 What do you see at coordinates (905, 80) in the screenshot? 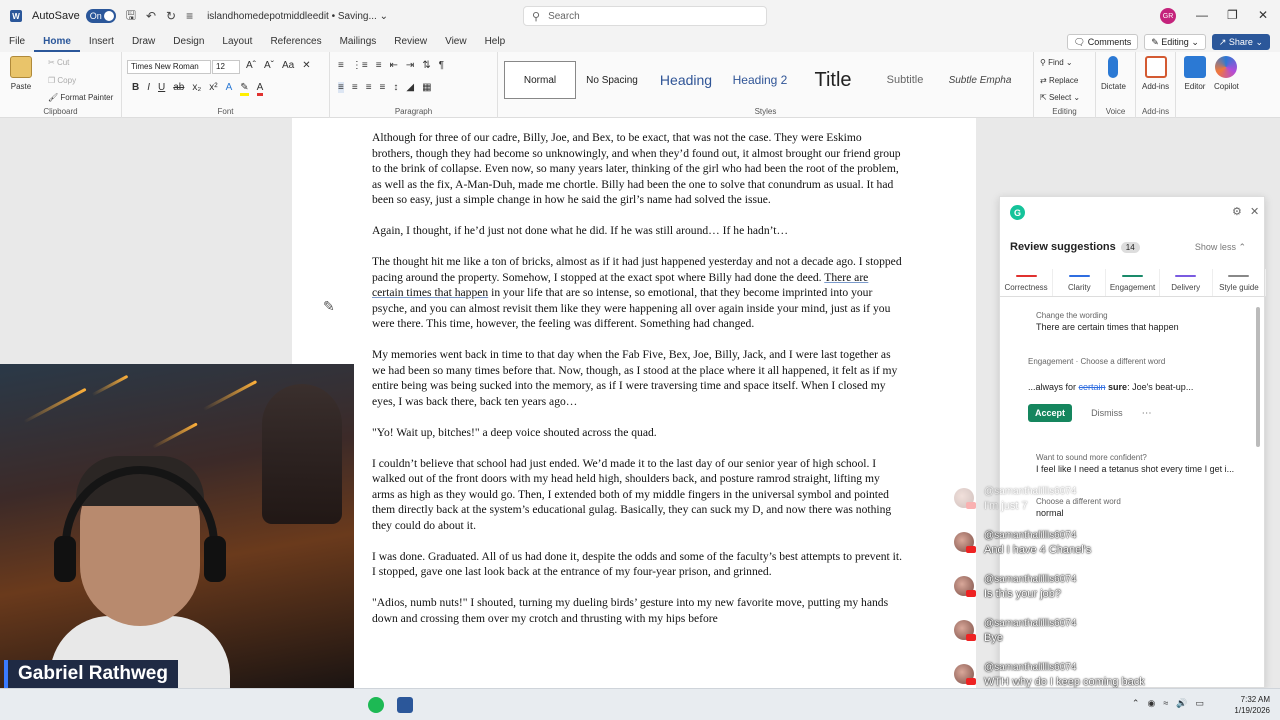
I see `style-subtitle: Subtitle` at bounding box center [905, 80].